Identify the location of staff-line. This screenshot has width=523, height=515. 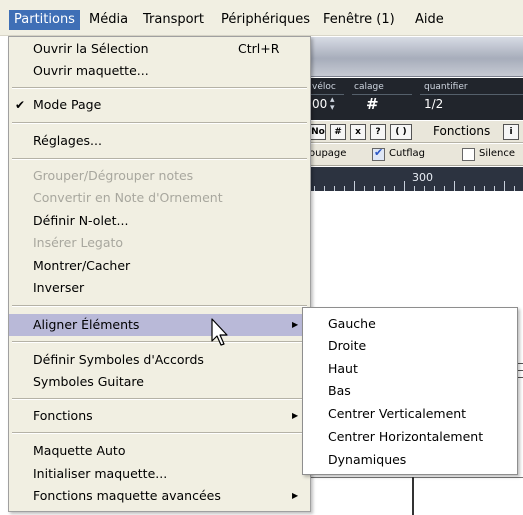
(417, 477).